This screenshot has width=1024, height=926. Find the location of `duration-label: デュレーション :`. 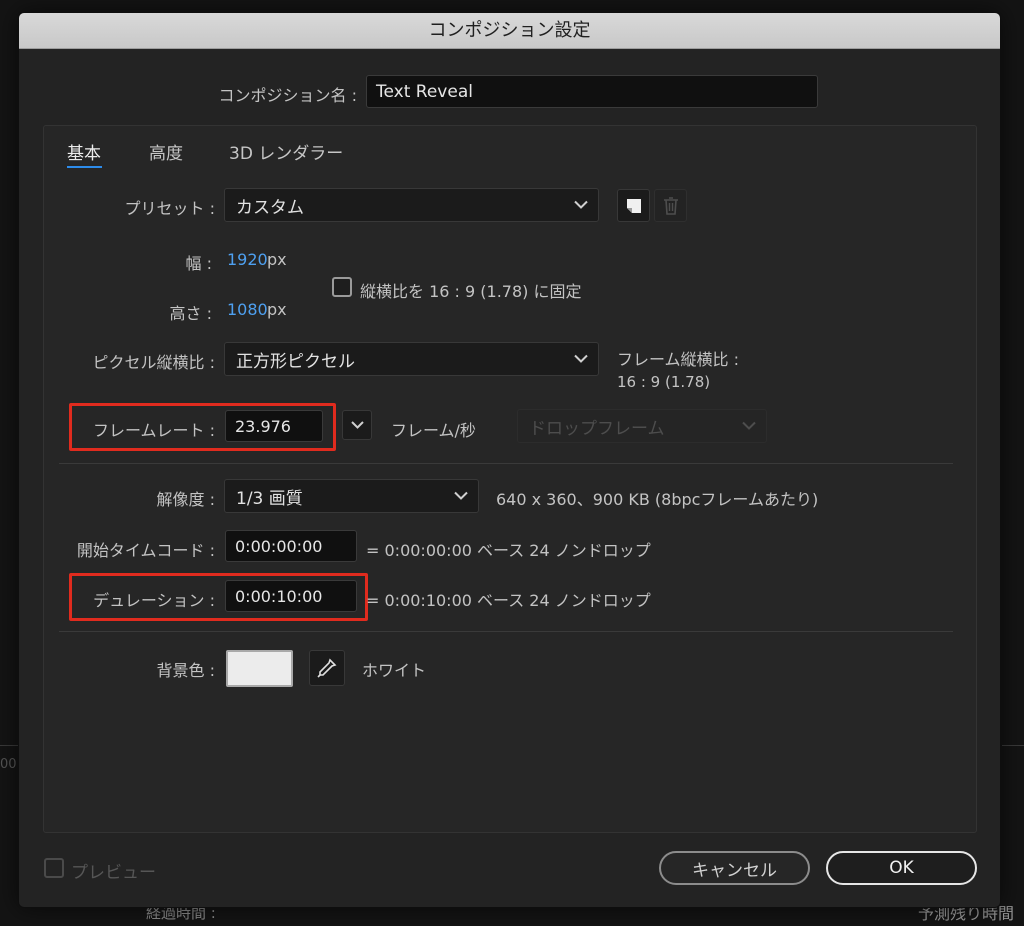

duration-label: デュレーション : is located at coordinates (154, 600).